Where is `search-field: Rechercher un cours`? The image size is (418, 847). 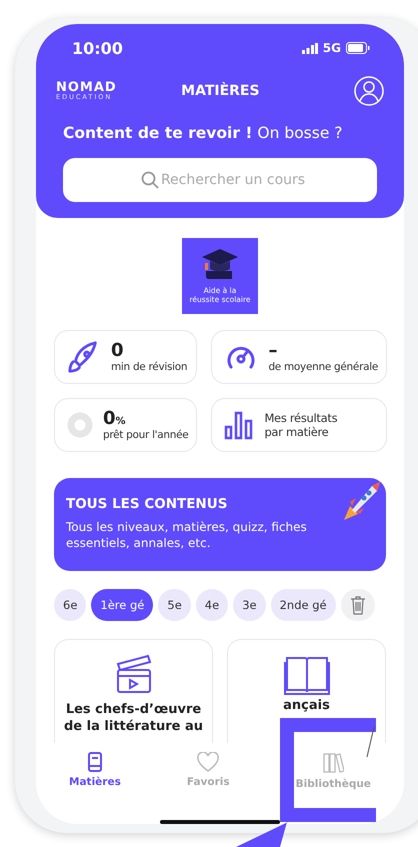
search-field: Rechercher un cours is located at coordinates (220, 180).